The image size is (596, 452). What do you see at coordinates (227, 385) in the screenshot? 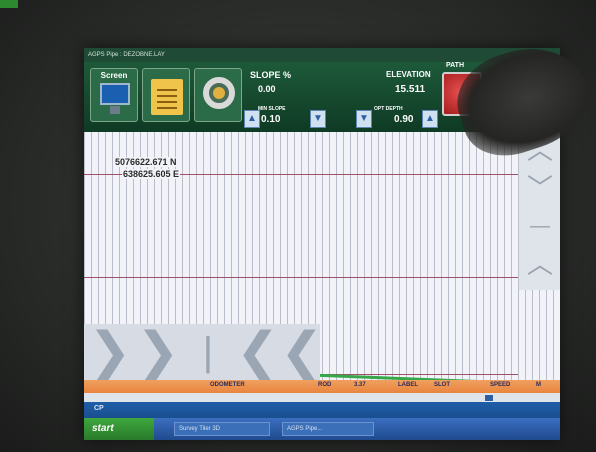
I see `odometer-label: ODOMETER` at bounding box center [227, 385].